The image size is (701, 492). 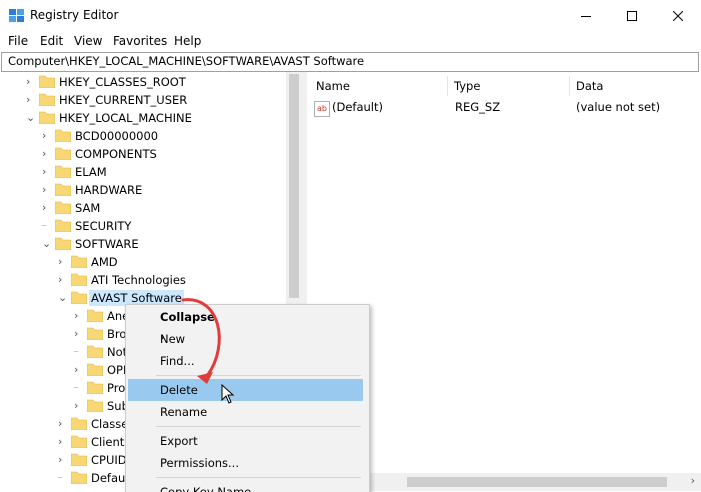 I want to click on tree-node-label: ELAM, so click(x=91, y=172).